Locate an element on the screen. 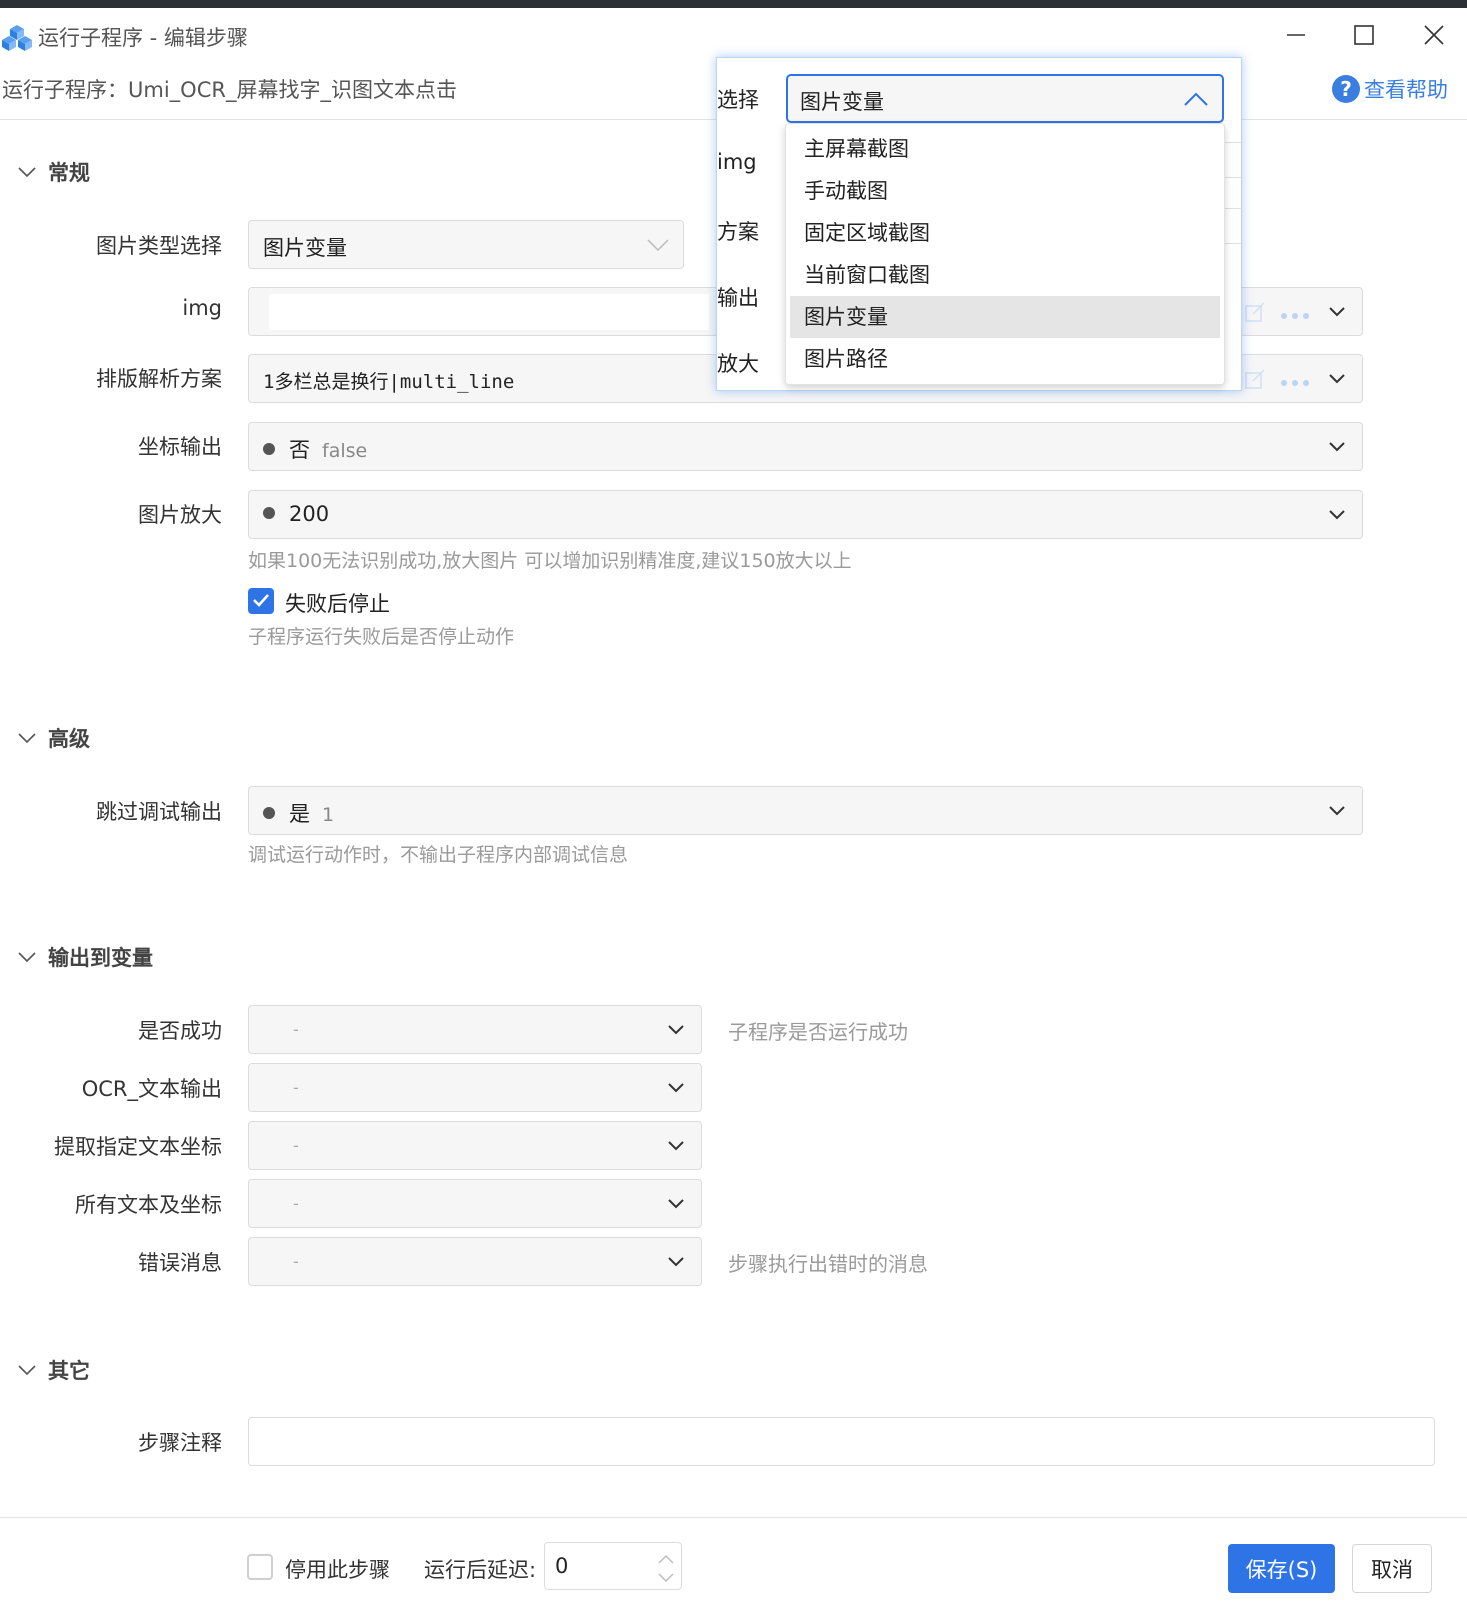 The width and height of the screenshot is (1467, 1617). img-extra-actions is located at coordinates (1277, 314).